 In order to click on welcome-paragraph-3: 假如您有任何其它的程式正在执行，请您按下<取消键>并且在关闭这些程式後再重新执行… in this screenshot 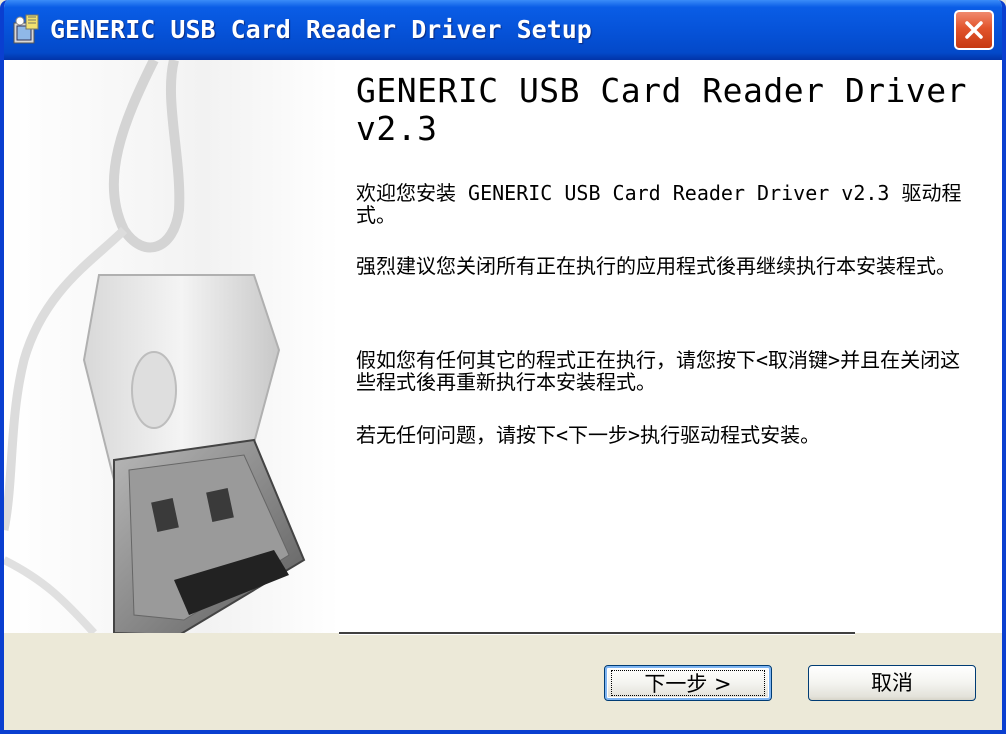, I will do `click(658, 371)`.